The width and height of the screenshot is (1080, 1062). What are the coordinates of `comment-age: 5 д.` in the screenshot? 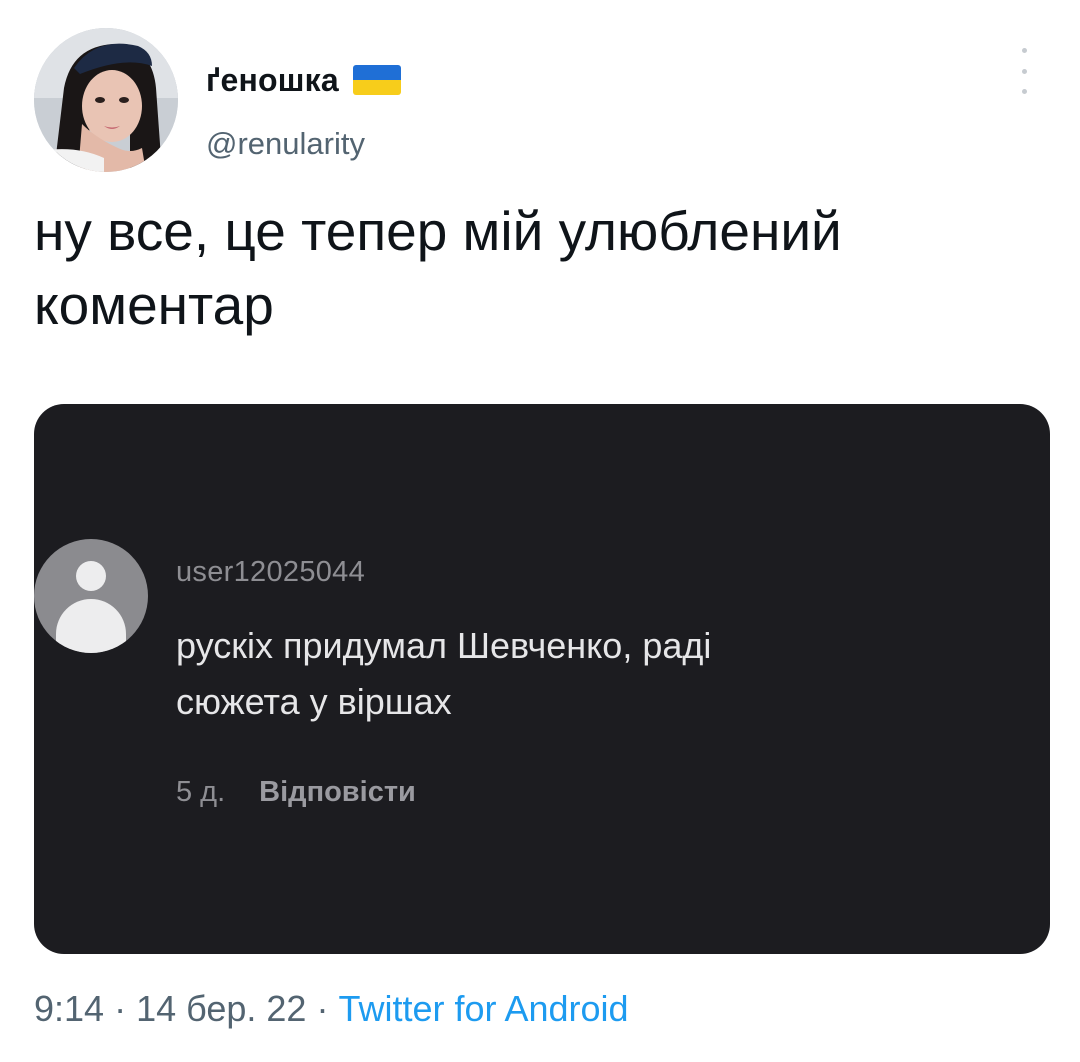 It's located at (201, 792).